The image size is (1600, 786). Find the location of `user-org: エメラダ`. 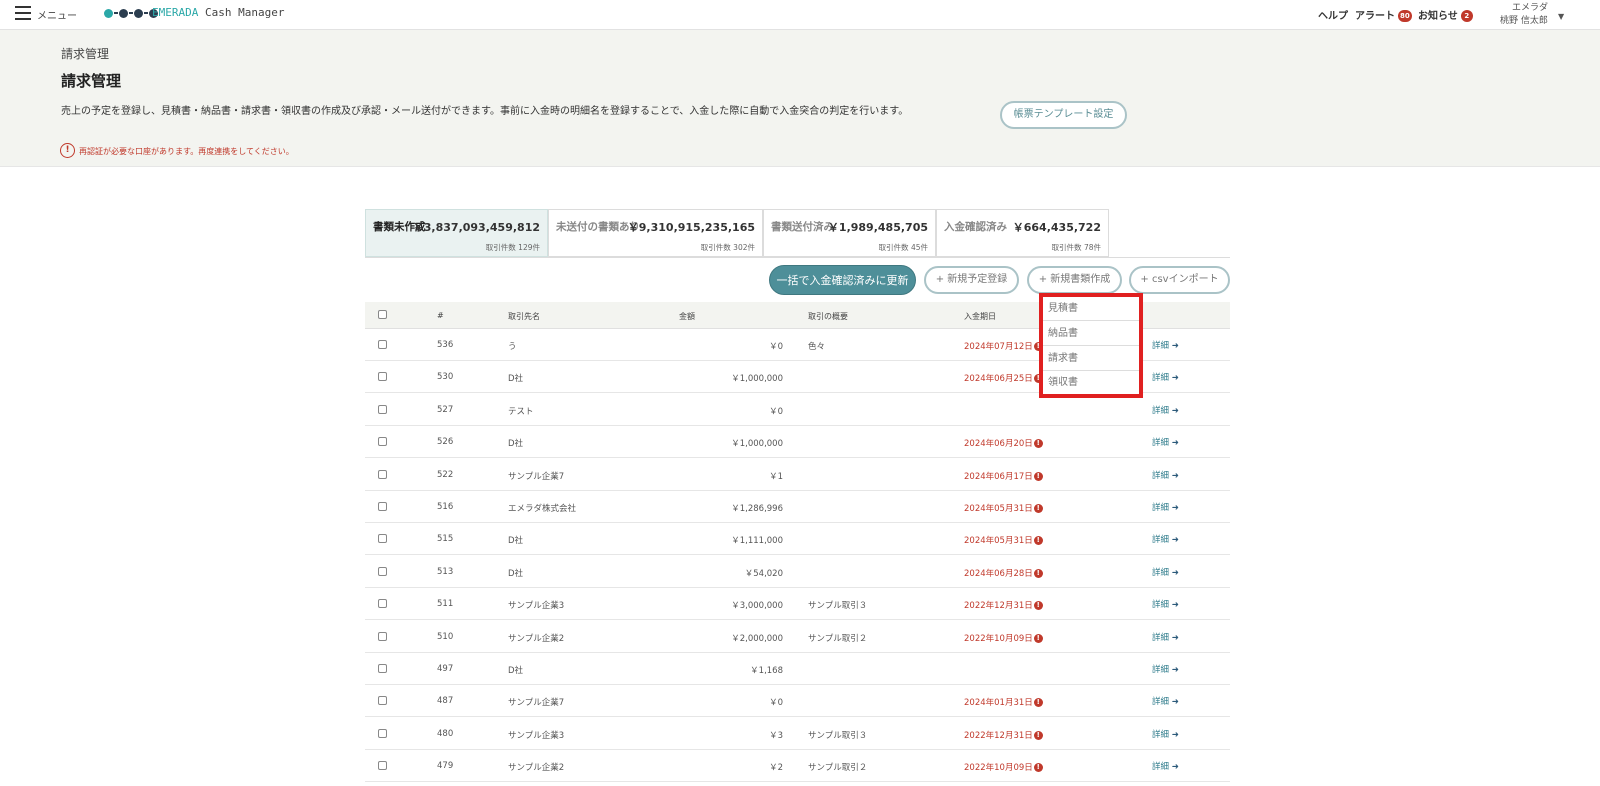

user-org: エメラダ is located at coordinates (1530, 6).